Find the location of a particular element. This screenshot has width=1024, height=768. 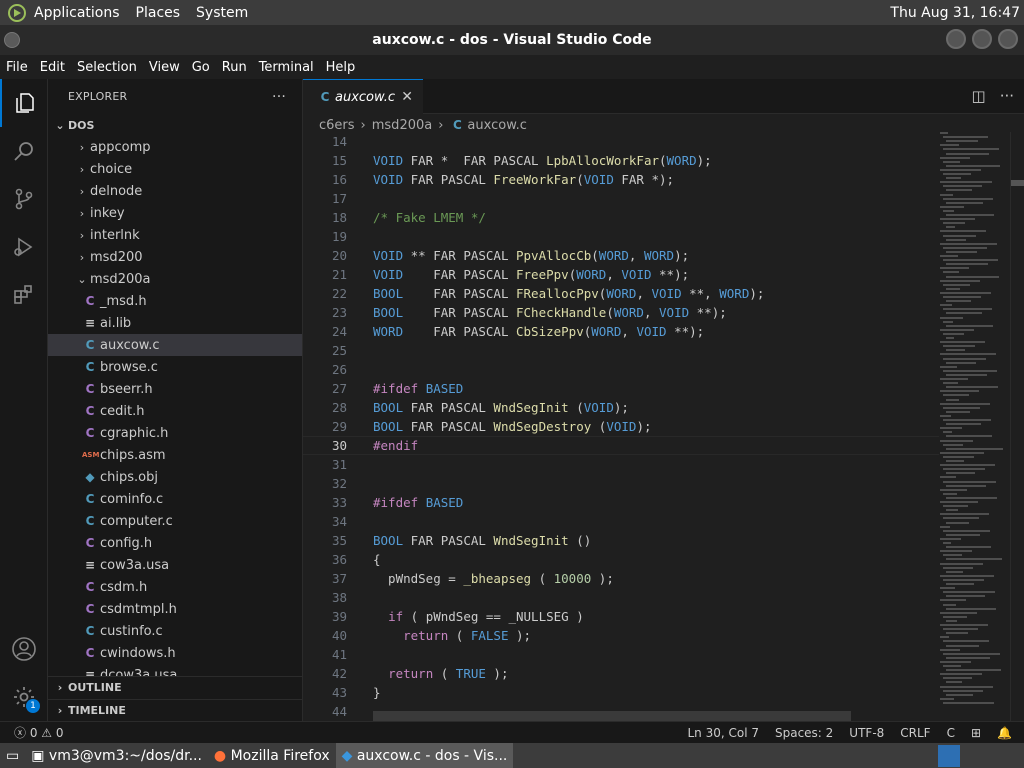

tree-file: Cbrowse.c is located at coordinates (175, 367).